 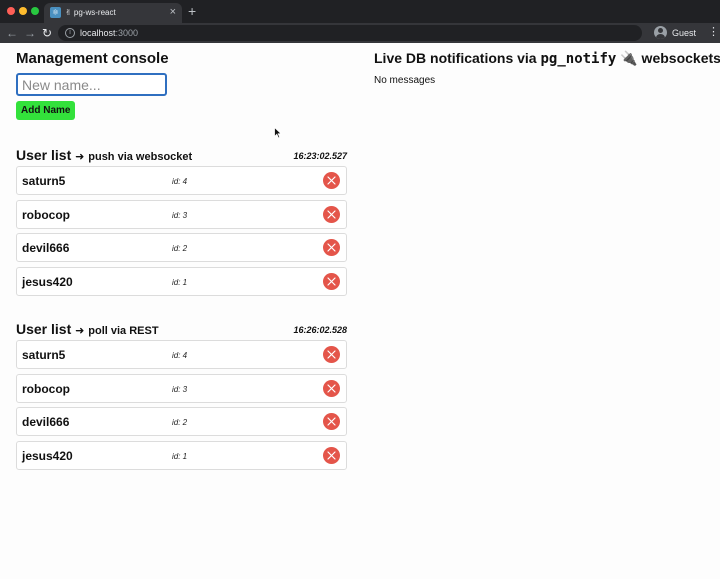 What do you see at coordinates (23, 11) in the screenshot?
I see `window-minimize-button` at bounding box center [23, 11].